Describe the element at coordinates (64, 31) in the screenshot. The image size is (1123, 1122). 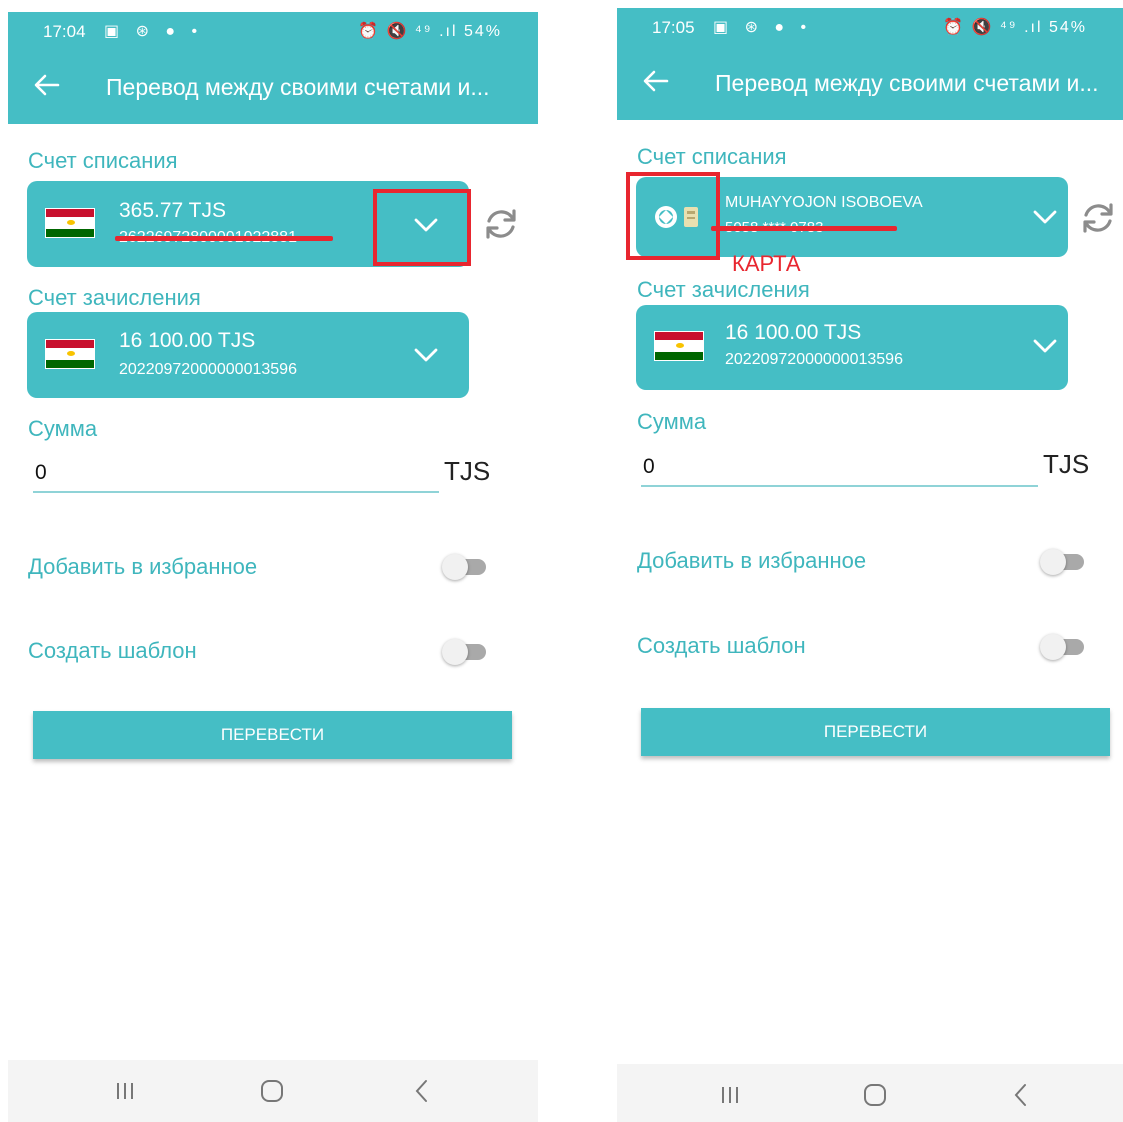
I see `status-time: 17:04` at that location.